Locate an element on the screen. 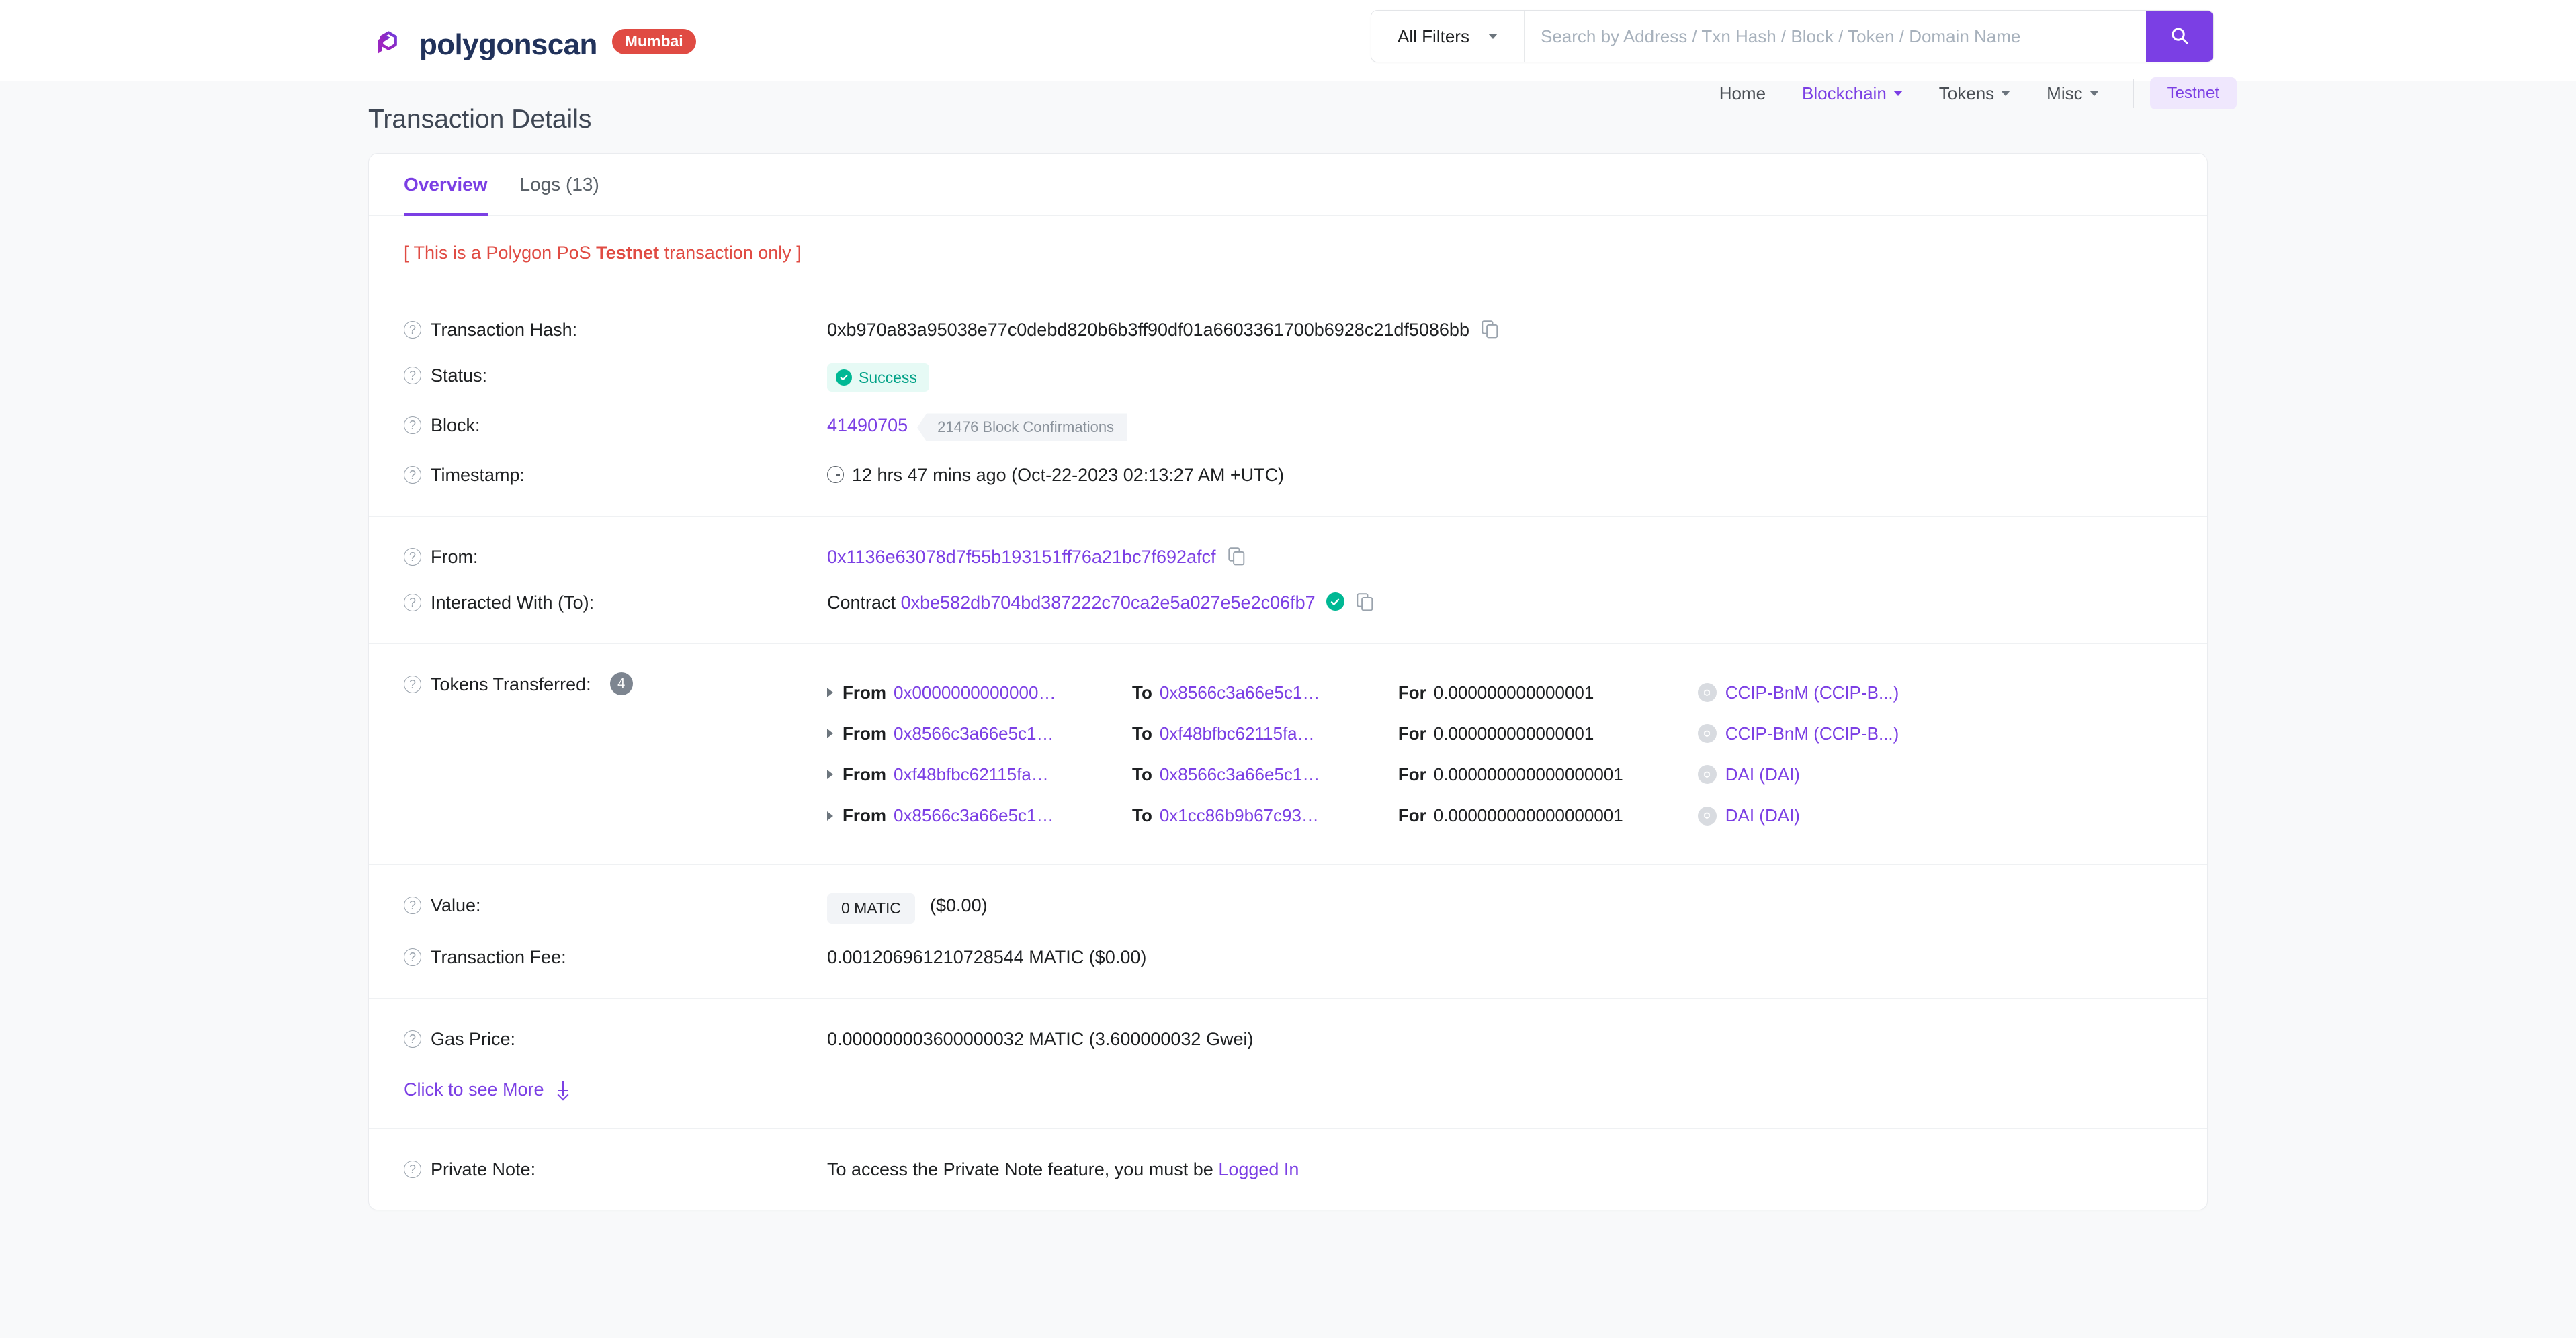 The image size is (2576, 1338). row-block-label: Block: is located at coordinates (455, 426).